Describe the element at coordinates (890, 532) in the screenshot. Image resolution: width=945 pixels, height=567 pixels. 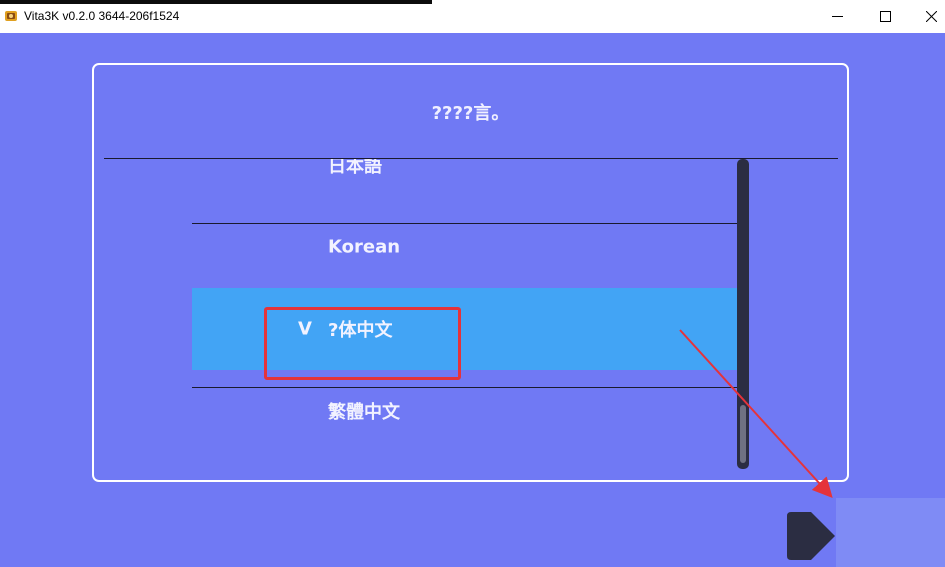
I see `next-button-glow` at that location.